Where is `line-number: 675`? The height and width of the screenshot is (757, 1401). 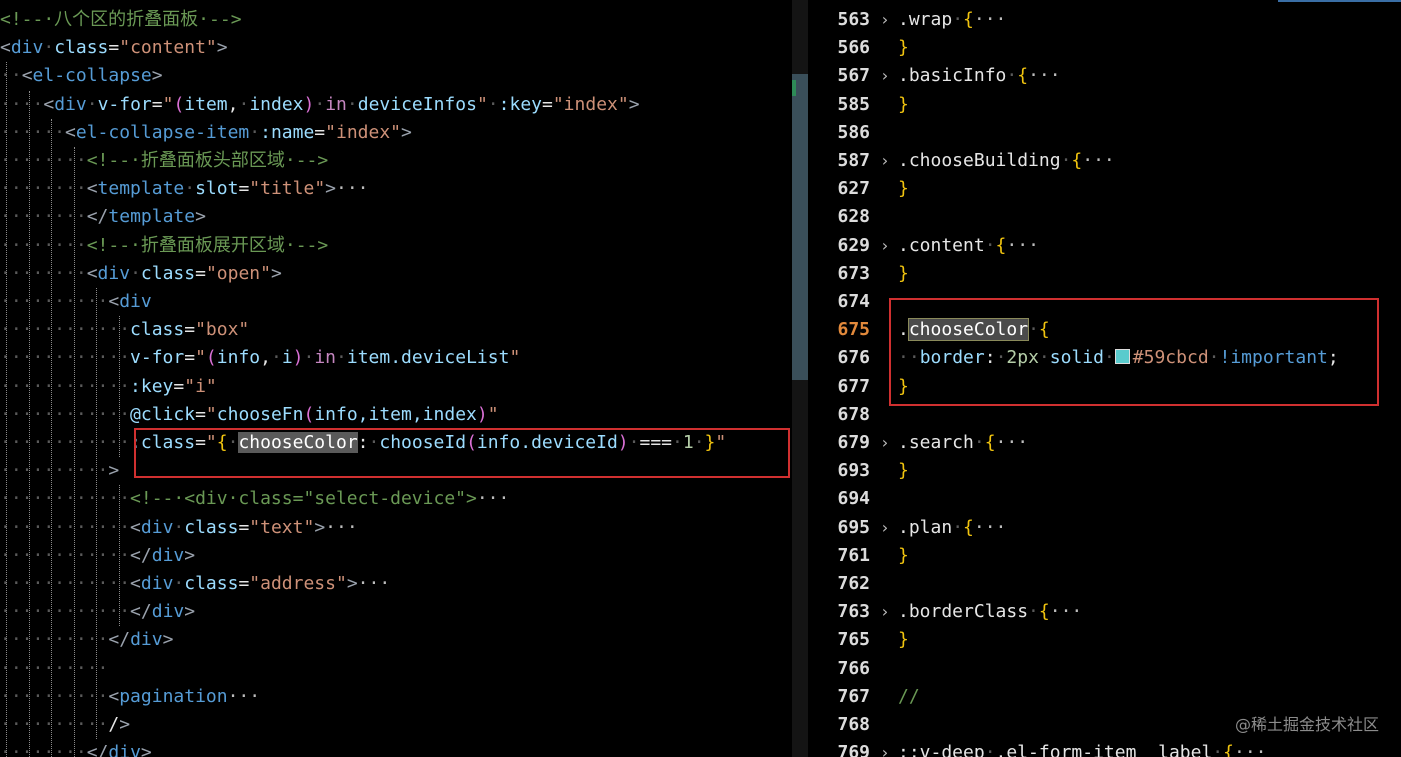 line-number: 675 is located at coordinates (853, 330).